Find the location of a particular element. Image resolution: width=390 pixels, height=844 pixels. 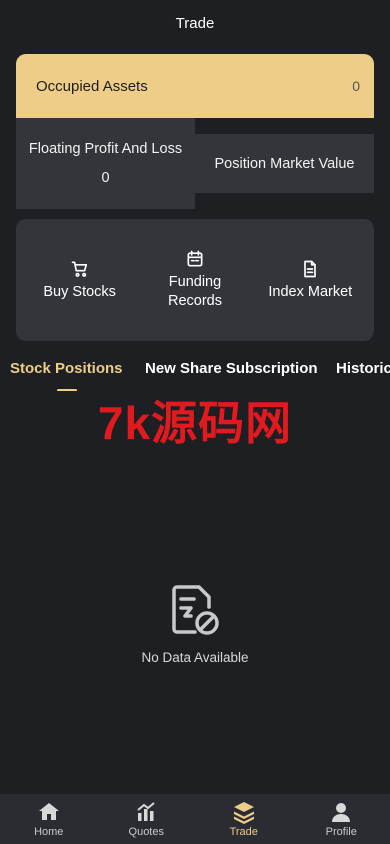

no-data-icon is located at coordinates (195, 610).